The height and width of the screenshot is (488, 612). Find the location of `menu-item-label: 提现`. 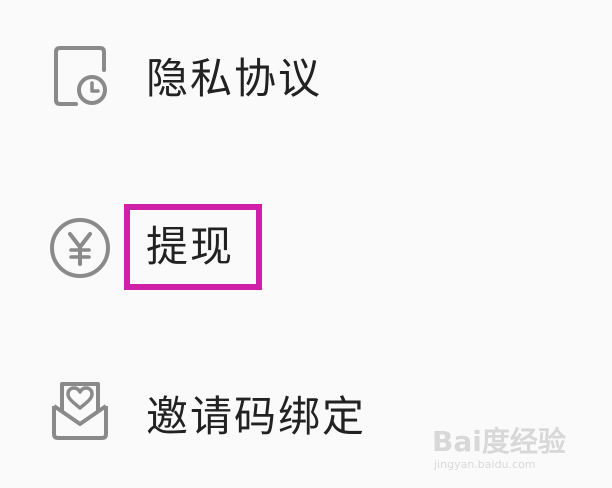

menu-item-label: 提现 is located at coordinates (190, 246).